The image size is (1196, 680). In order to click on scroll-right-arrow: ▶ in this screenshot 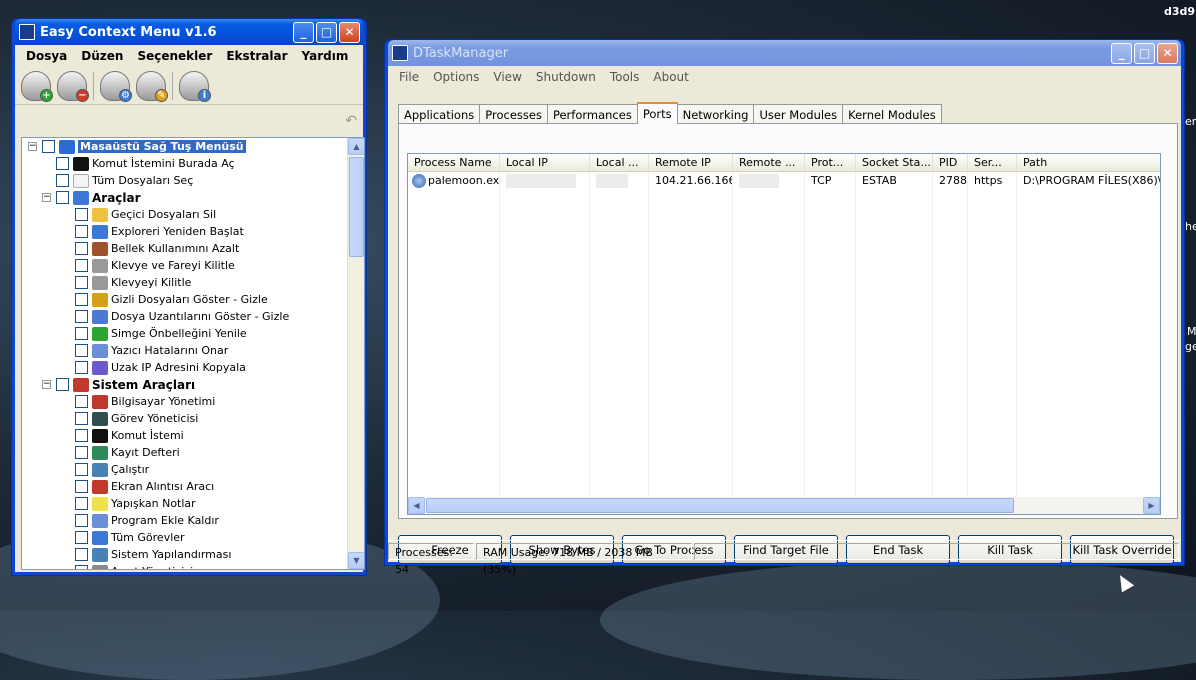, I will do `click(1151, 505)`.